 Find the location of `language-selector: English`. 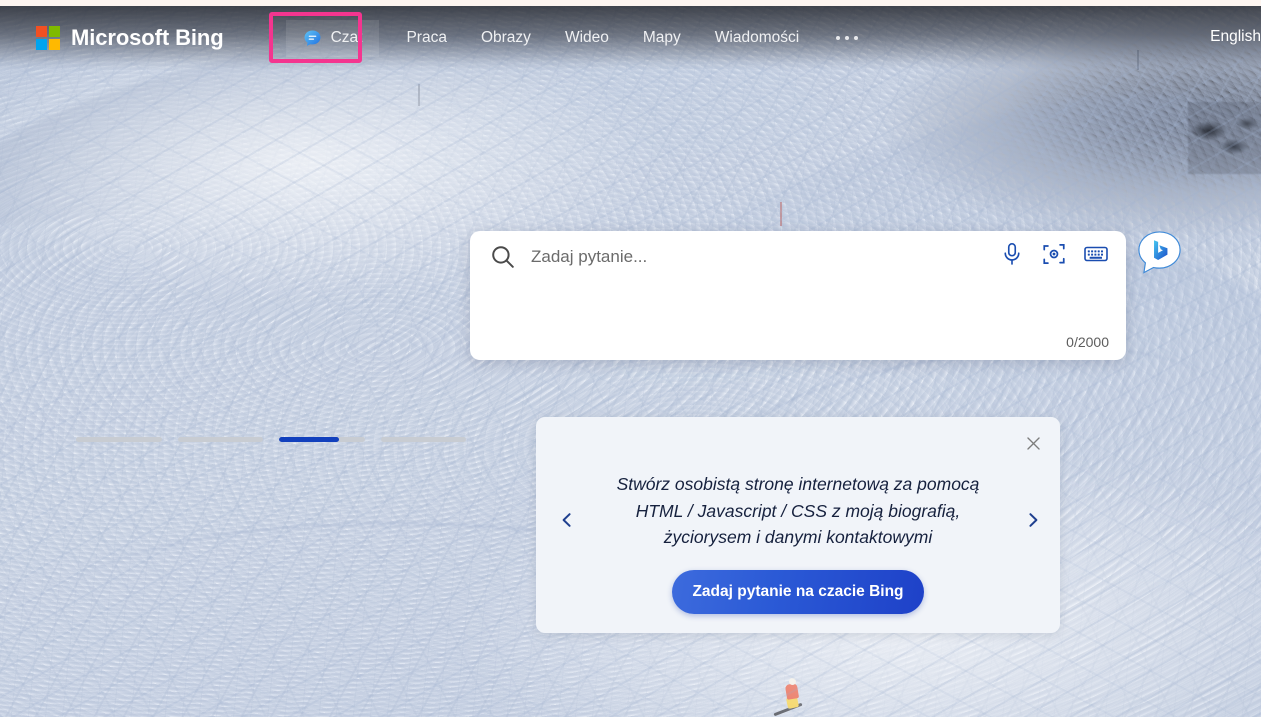

language-selector: English is located at coordinates (1235, 37).